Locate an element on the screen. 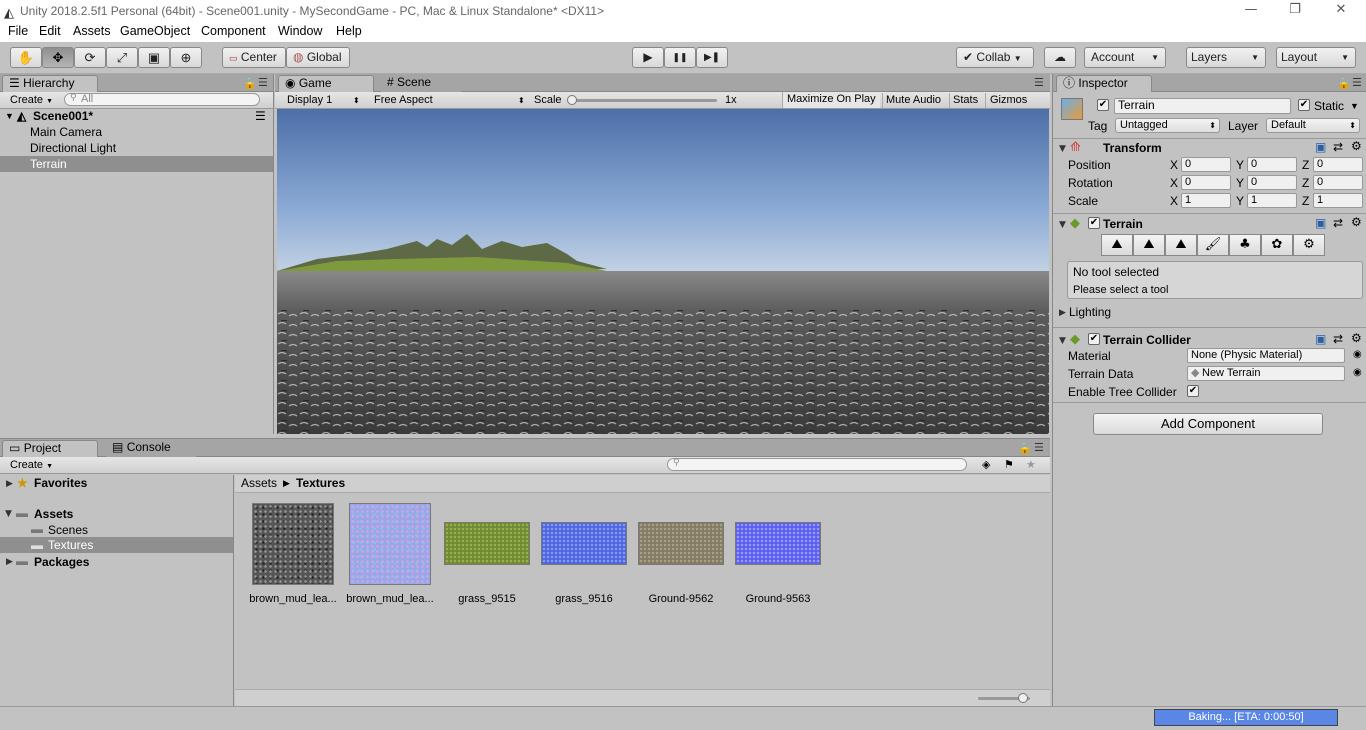  scale-slider-track is located at coordinates (644, 100).